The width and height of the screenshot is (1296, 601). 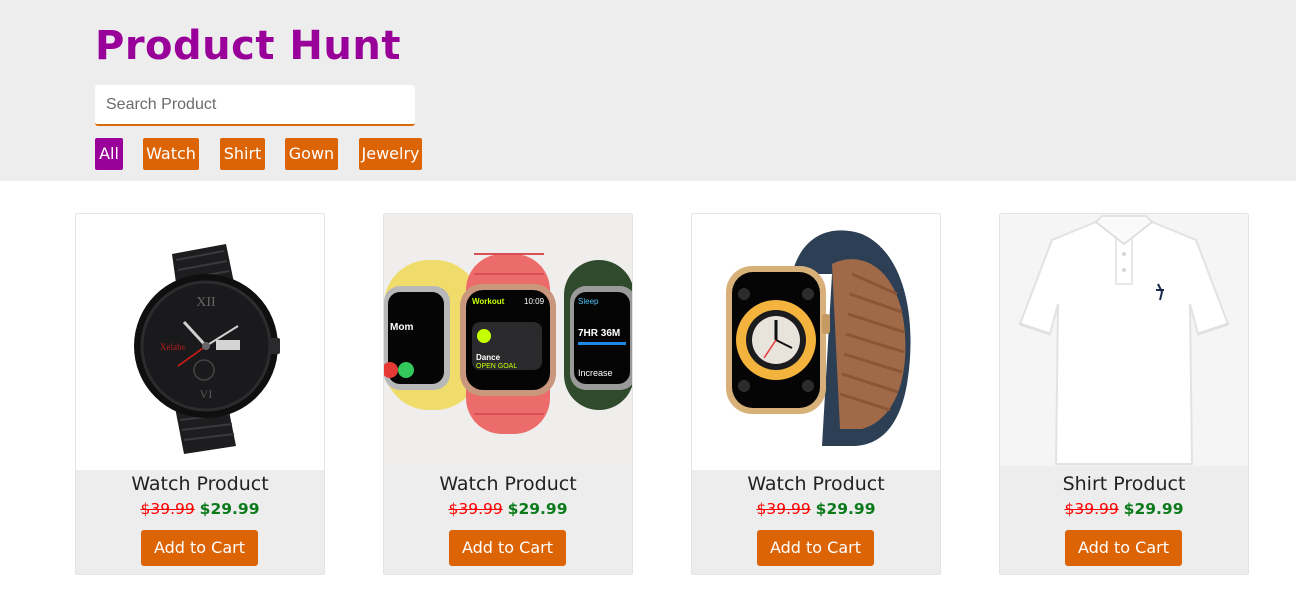 What do you see at coordinates (599, 333) in the screenshot?
I see `svg-text: 7HR 36M` at bounding box center [599, 333].